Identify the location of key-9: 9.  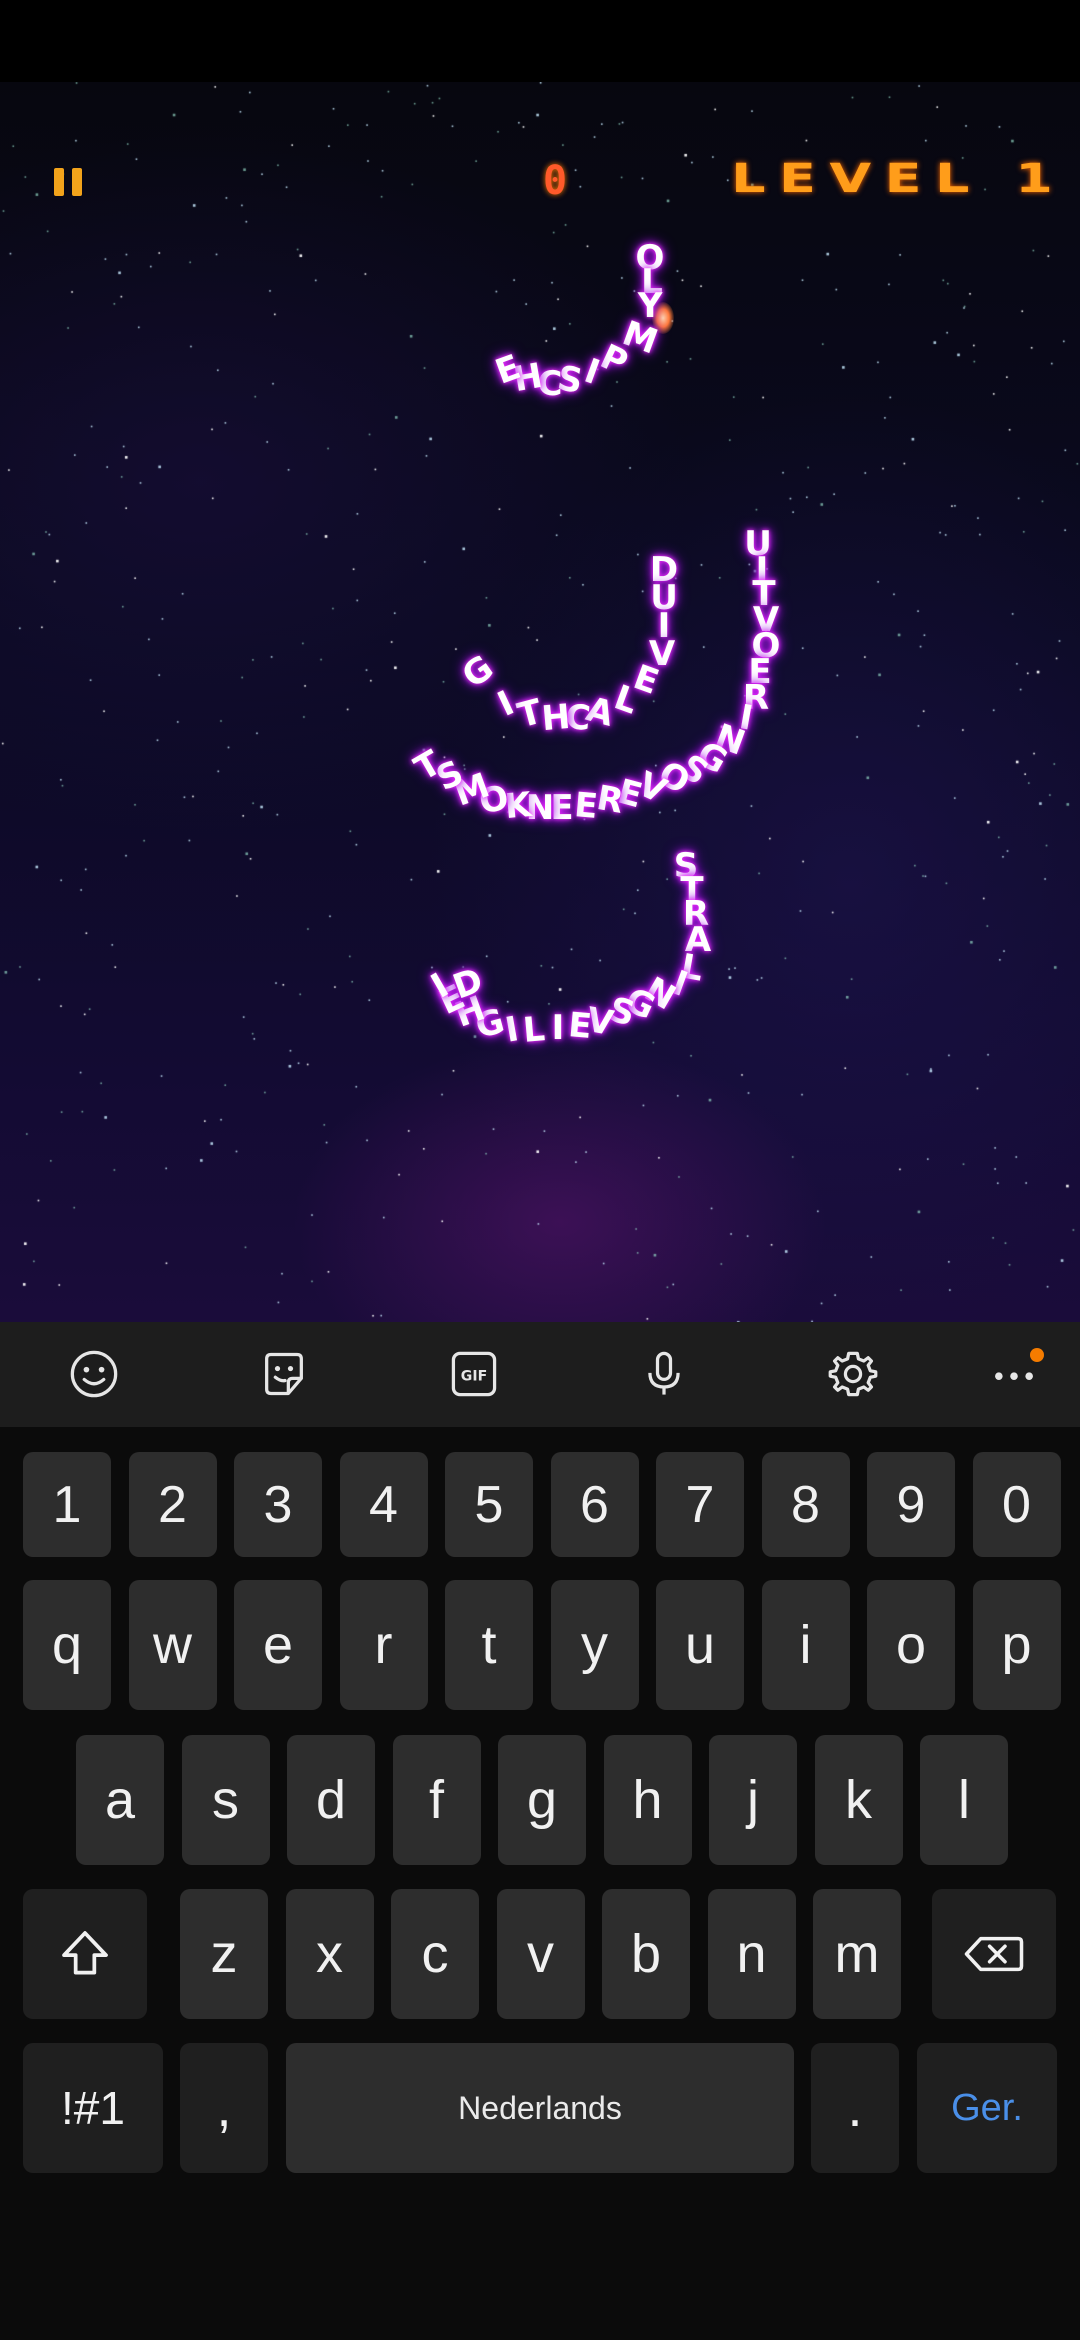
(911, 1504).